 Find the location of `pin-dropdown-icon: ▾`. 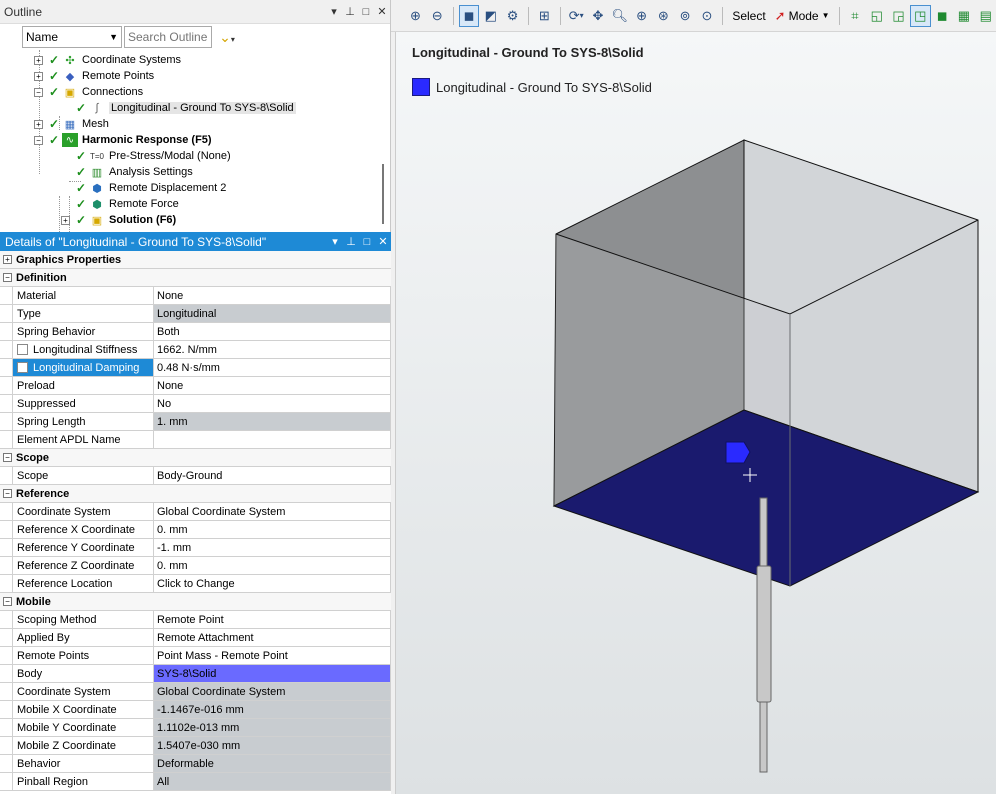

pin-dropdown-icon: ▾ is located at coordinates (335, 241).